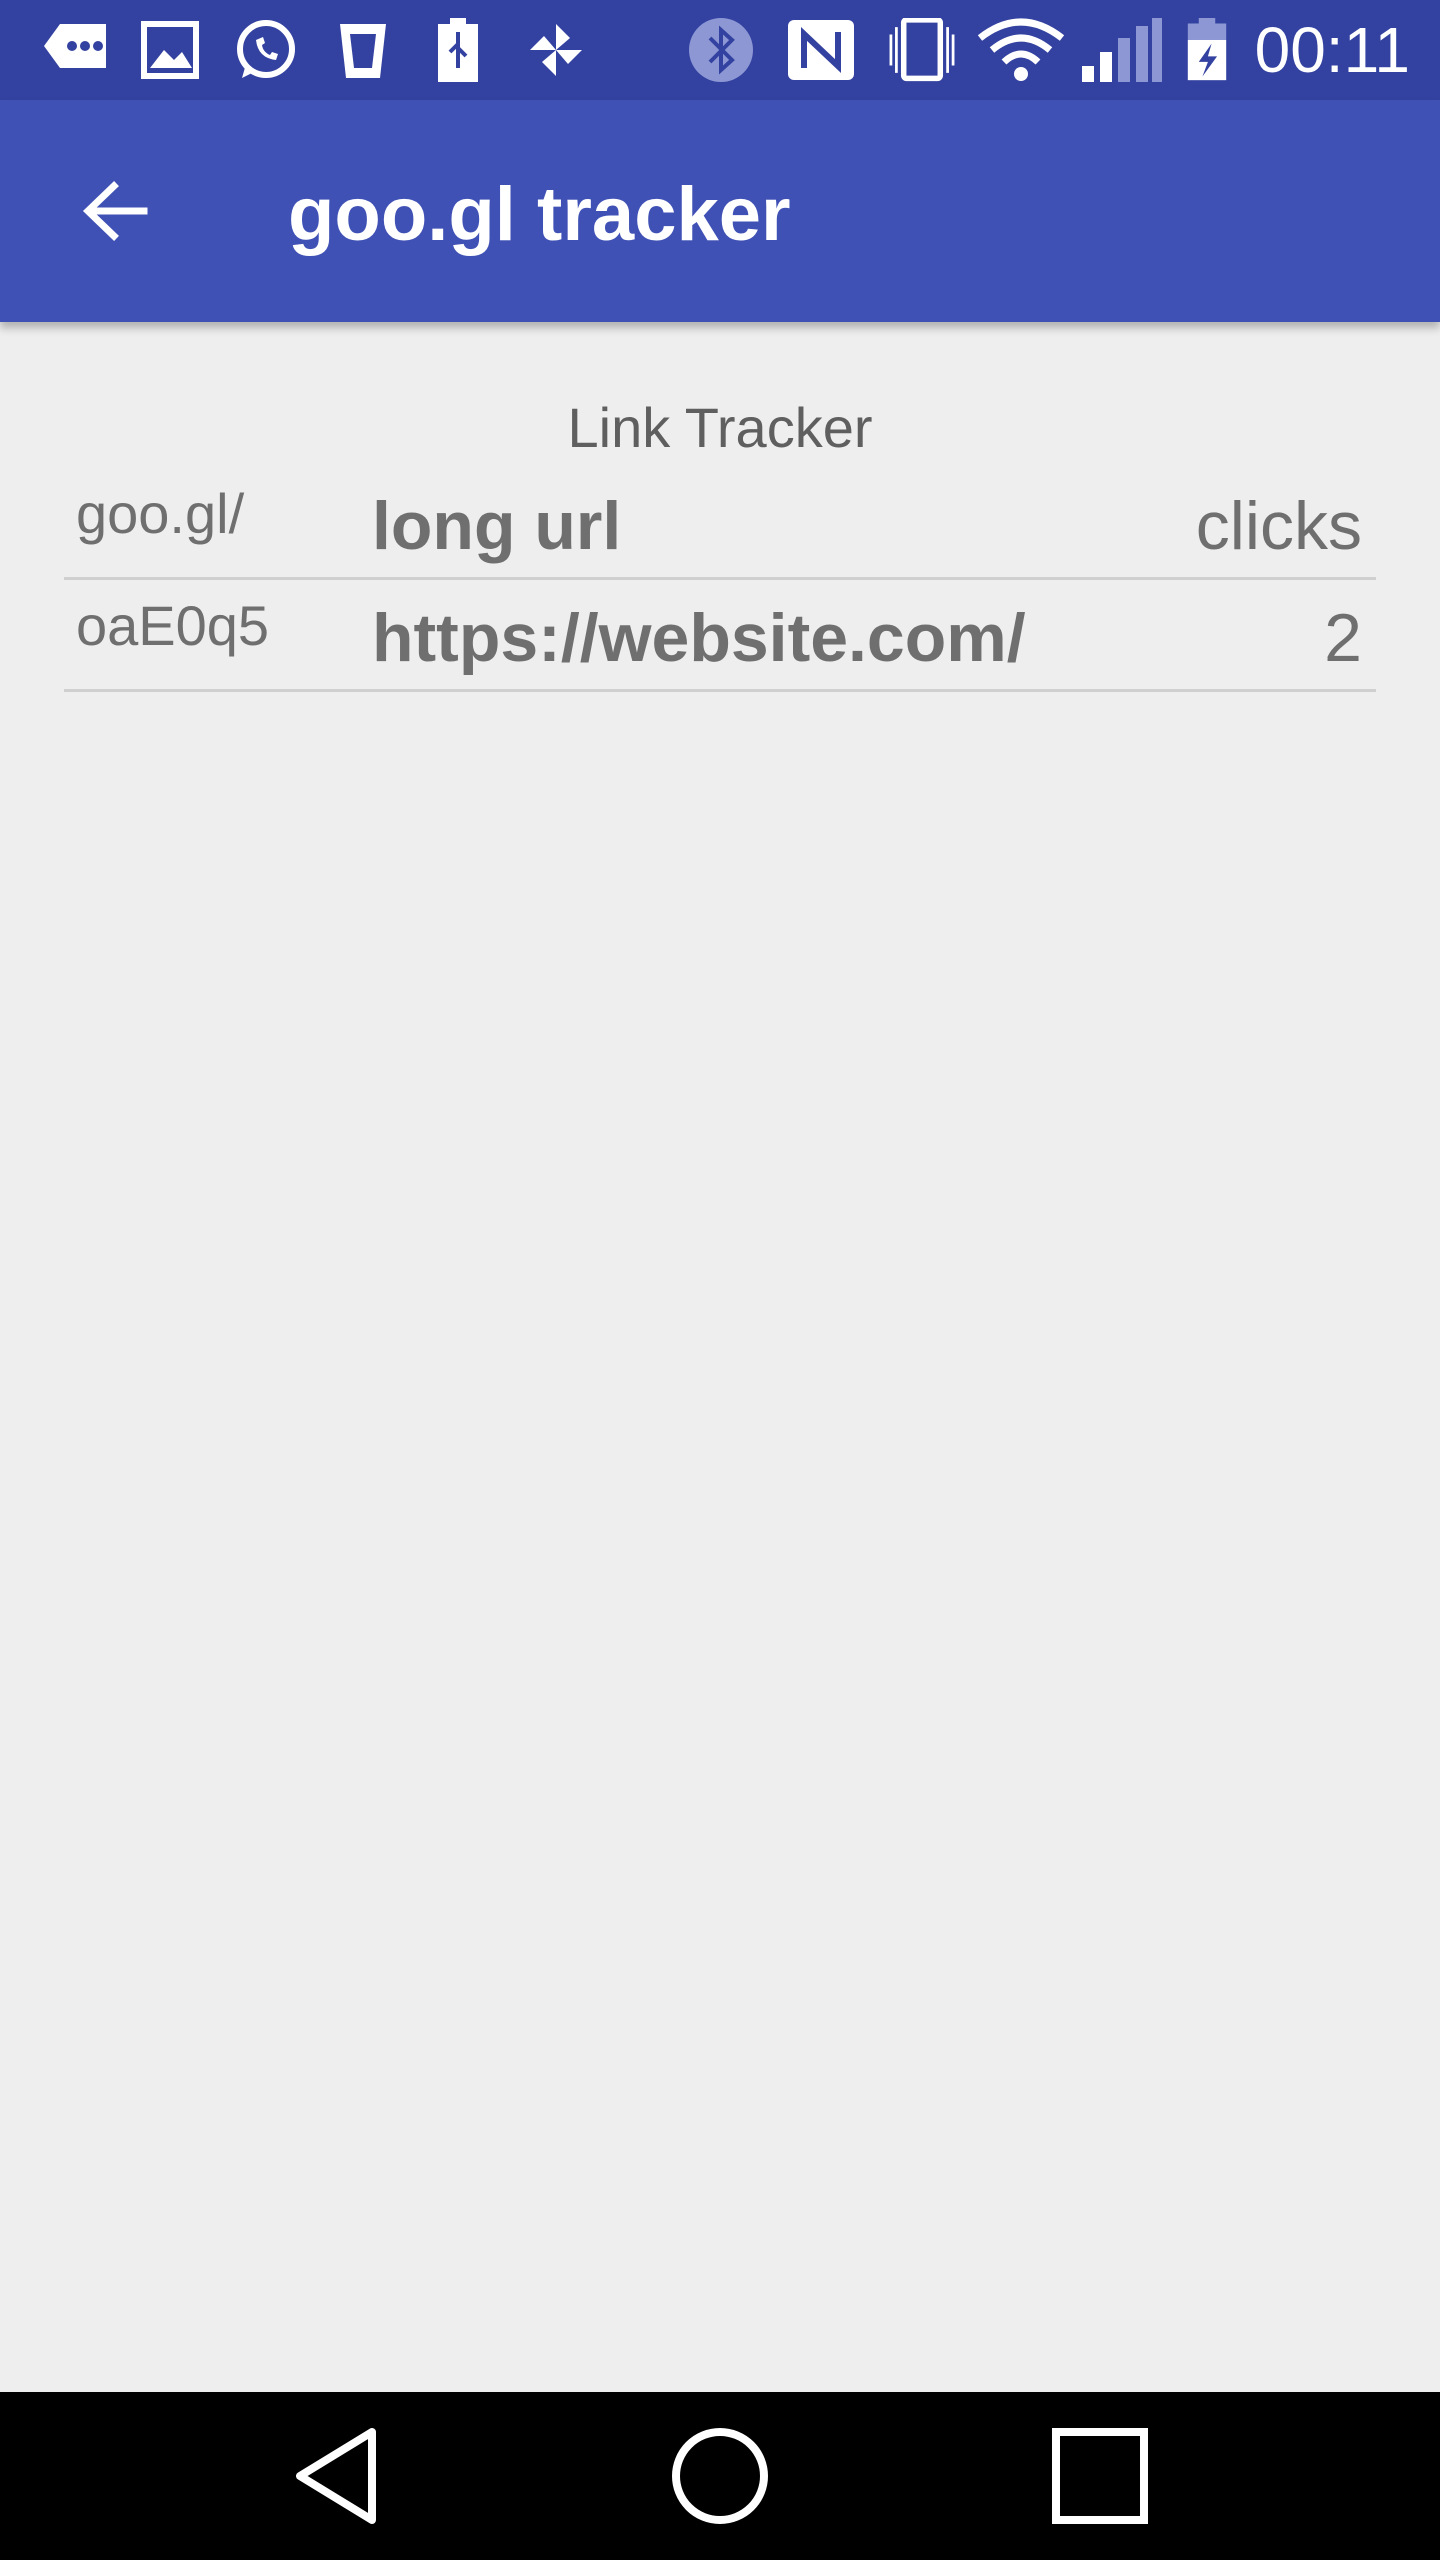 The image size is (1440, 2560). I want to click on table-header-row: goo.gl/ long url clicks, so click(720, 524).